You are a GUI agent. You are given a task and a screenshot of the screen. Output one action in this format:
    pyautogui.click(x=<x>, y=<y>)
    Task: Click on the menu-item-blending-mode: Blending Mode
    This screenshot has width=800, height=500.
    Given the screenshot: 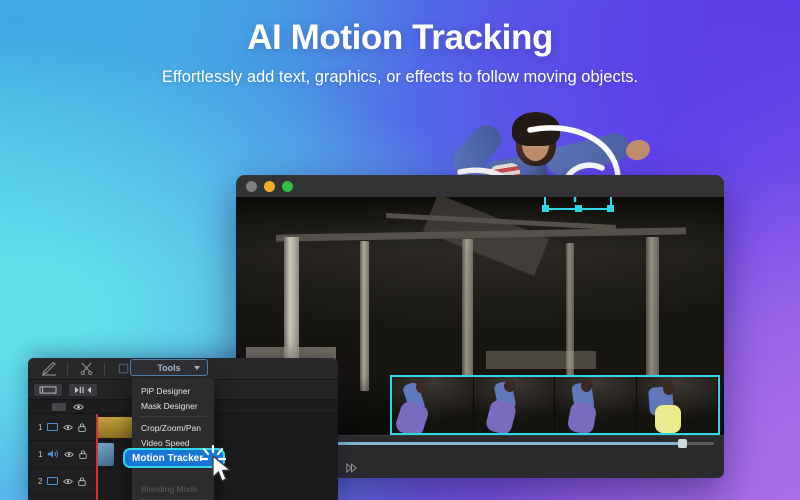 What is the action you would take?
    pyautogui.click(x=173, y=488)
    